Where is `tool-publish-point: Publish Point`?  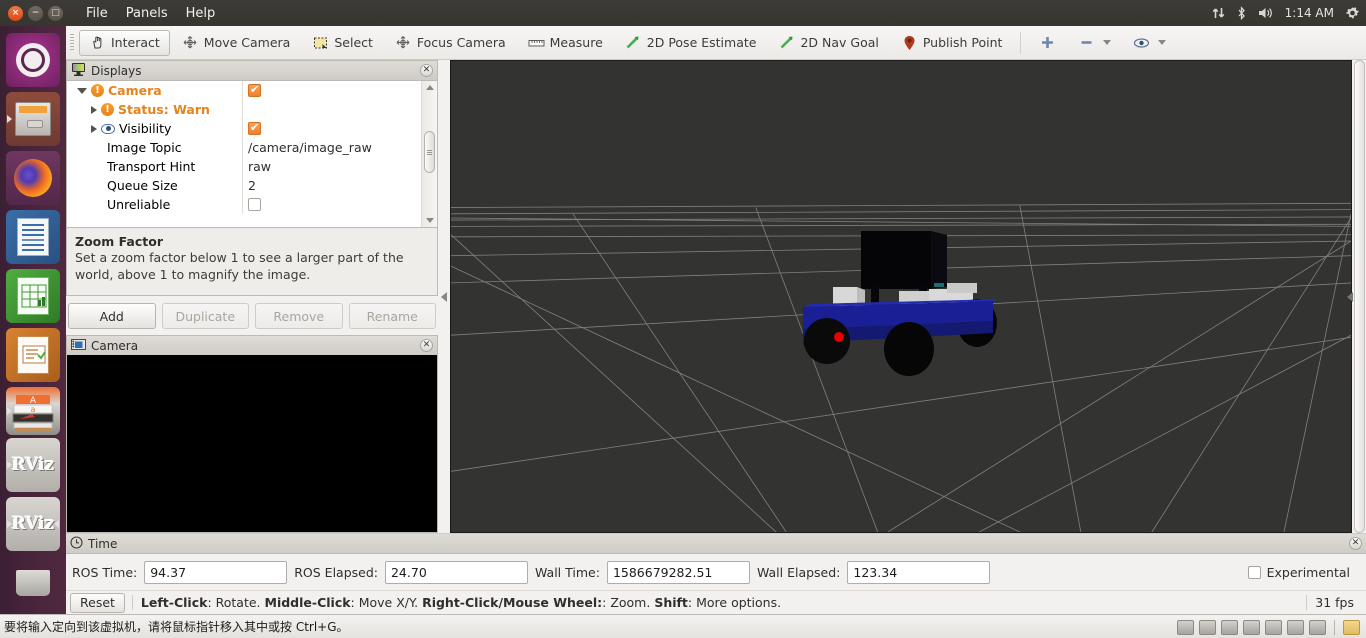
tool-publish-point: Publish Point is located at coordinates (952, 43).